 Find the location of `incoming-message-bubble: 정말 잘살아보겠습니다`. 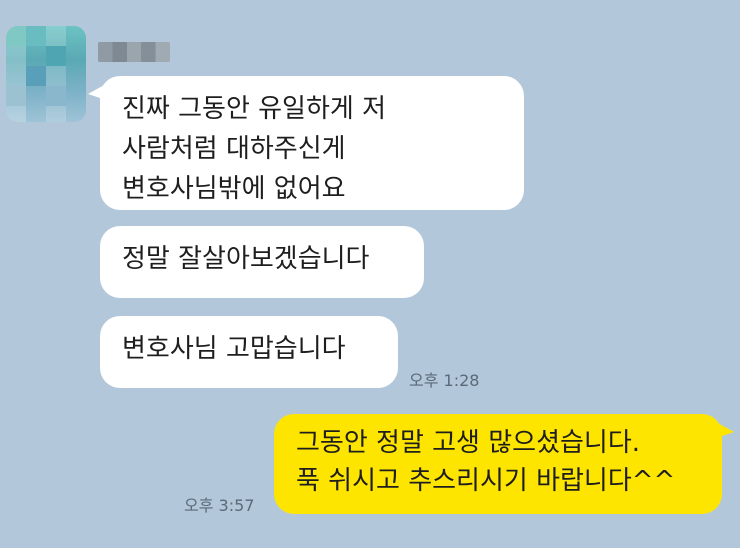

incoming-message-bubble: 정말 잘살아보겠습니다 is located at coordinates (262, 262).